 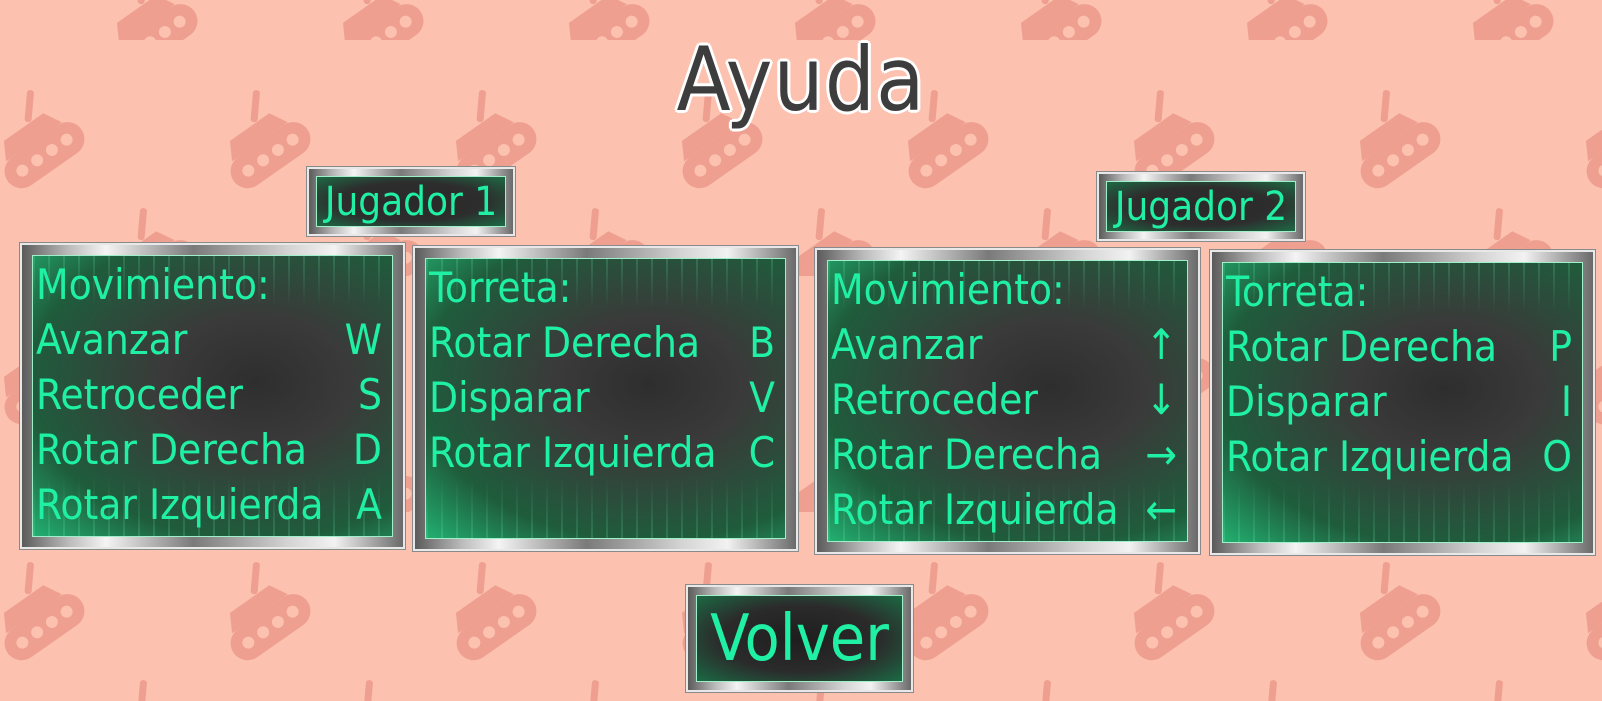 I want to click on control-row: Rotar Izquierda ←, so click(x=1009, y=509).